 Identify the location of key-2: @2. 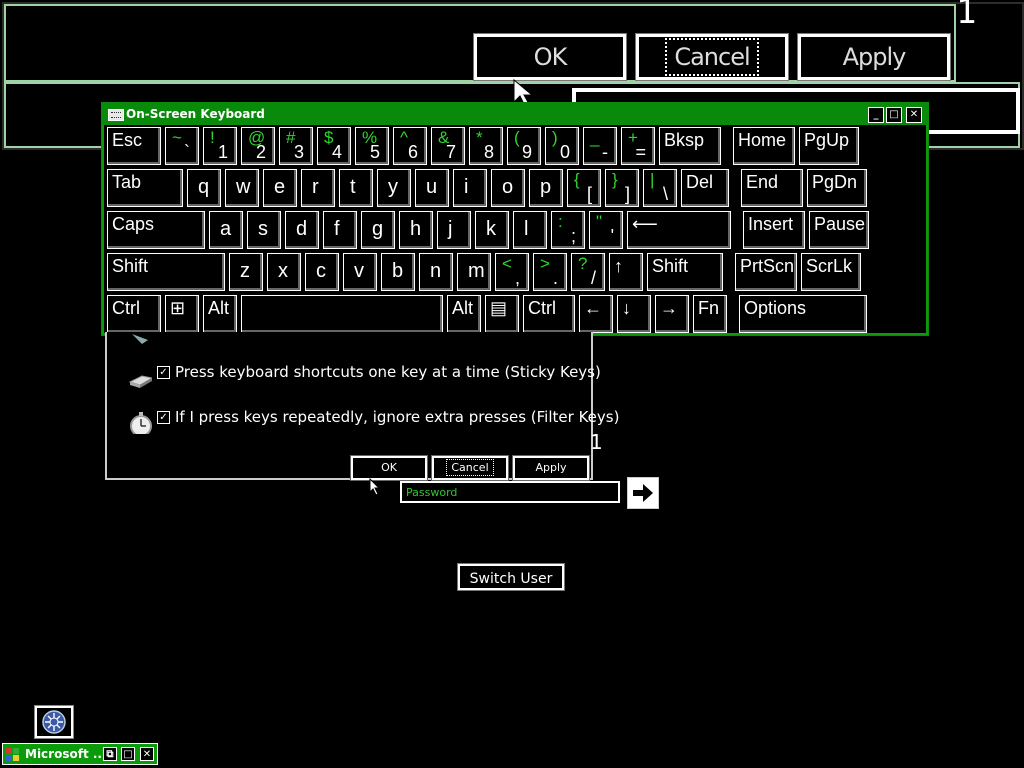
(258, 146).